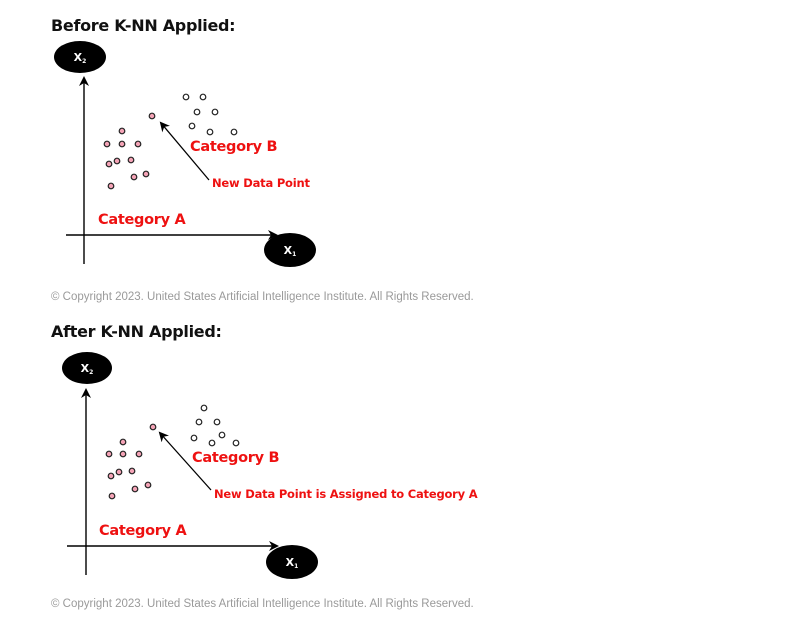 The height and width of the screenshot is (630, 786). What do you see at coordinates (143, 531) in the screenshot?
I see `category-a-label: Category A` at bounding box center [143, 531].